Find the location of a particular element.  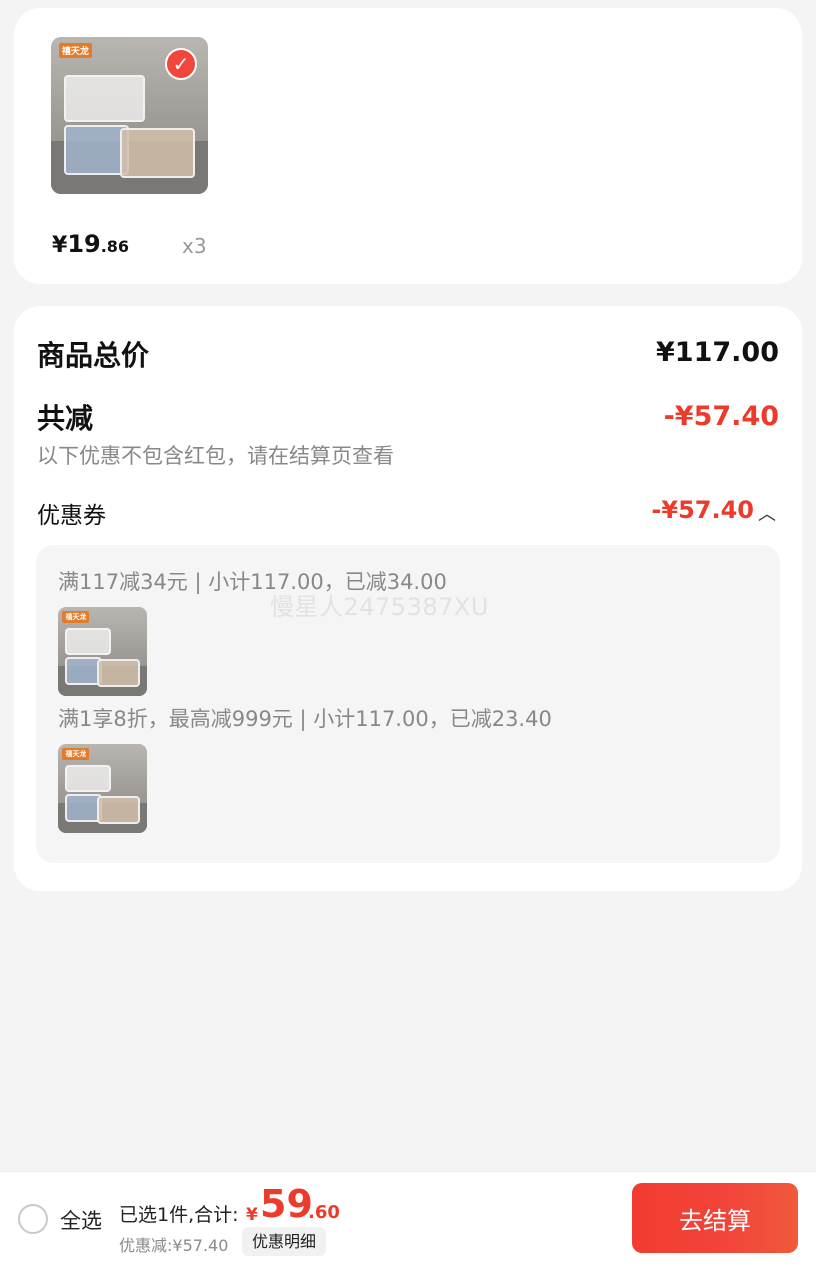

reduce-label: 共减 is located at coordinates (65, 418).